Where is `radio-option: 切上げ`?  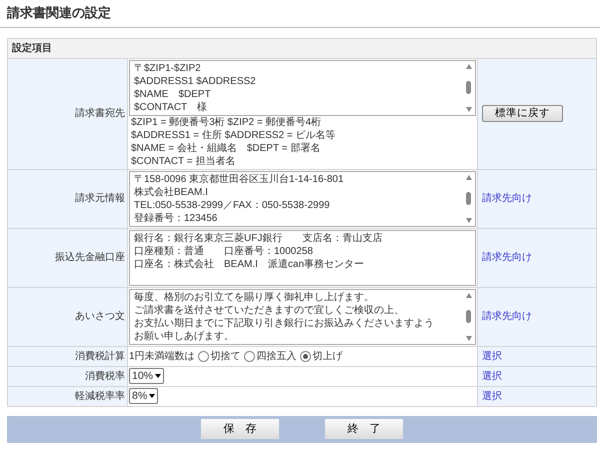 radio-option: 切上げ is located at coordinates (321, 356).